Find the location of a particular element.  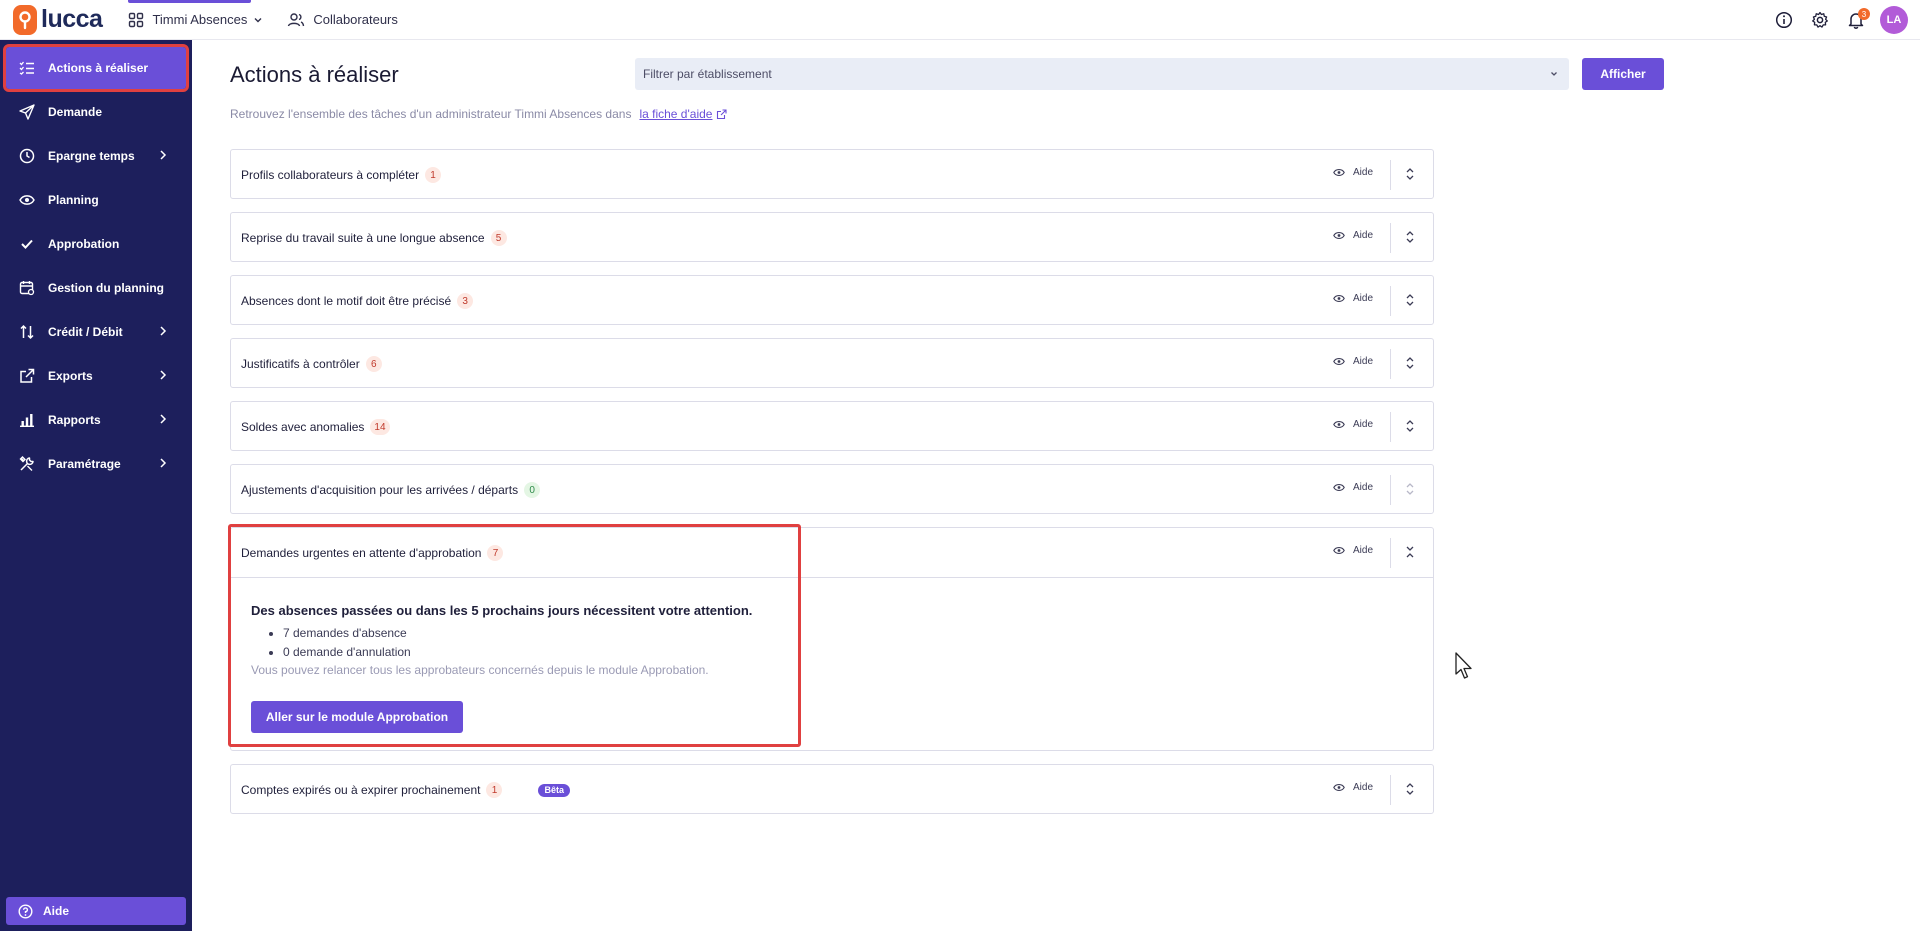

lucca-logo: lucca is located at coordinates (58, 19).